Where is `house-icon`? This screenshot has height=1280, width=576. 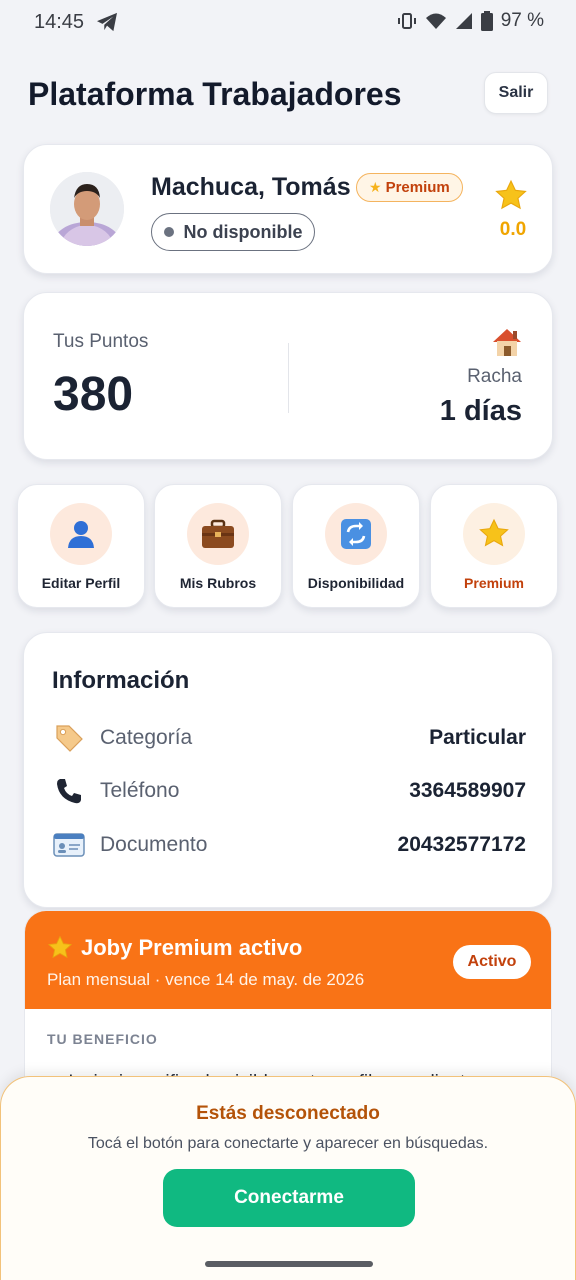 house-icon is located at coordinates (507, 342).